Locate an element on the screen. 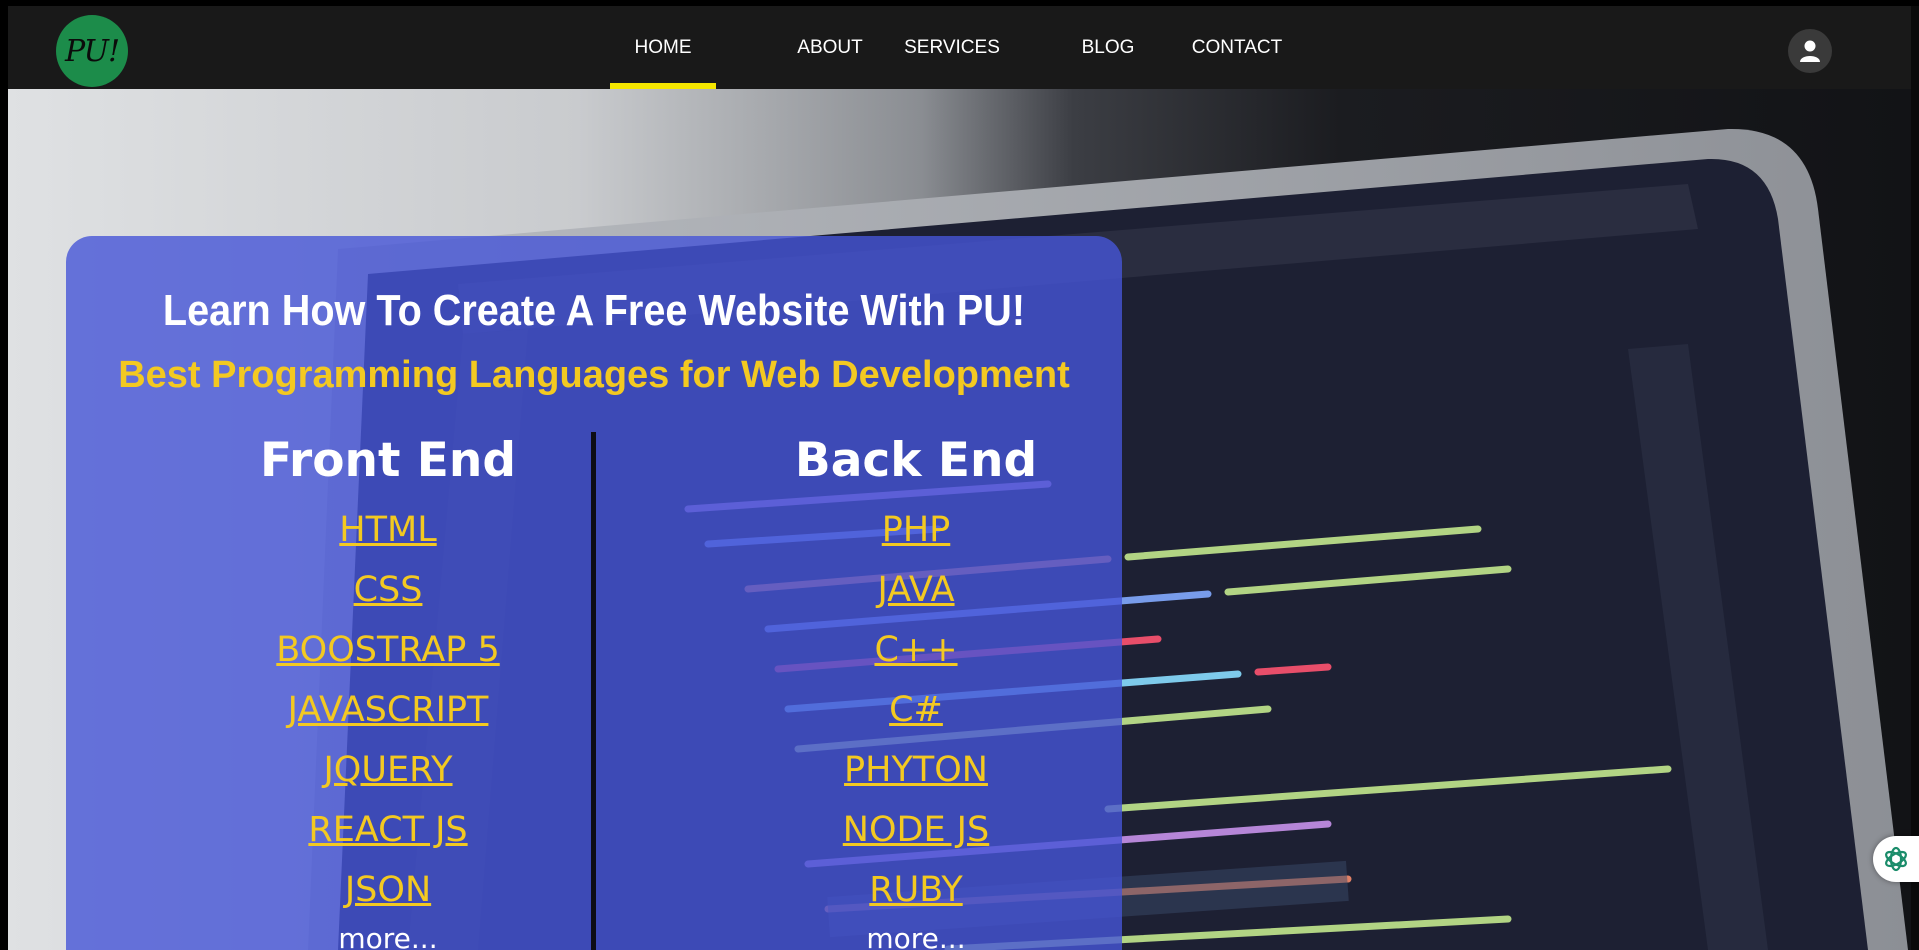 The image size is (1919, 950). link-bootstrap: BOOSTRAP 5 is located at coordinates (387, 650).